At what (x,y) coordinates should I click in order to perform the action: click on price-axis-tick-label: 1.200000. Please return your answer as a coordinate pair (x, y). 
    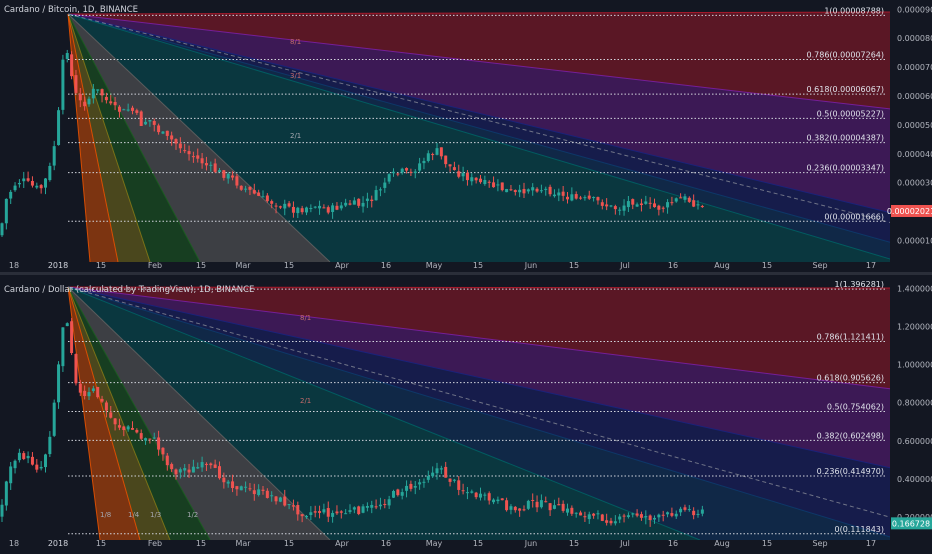
    Looking at the image, I should click on (914, 327).